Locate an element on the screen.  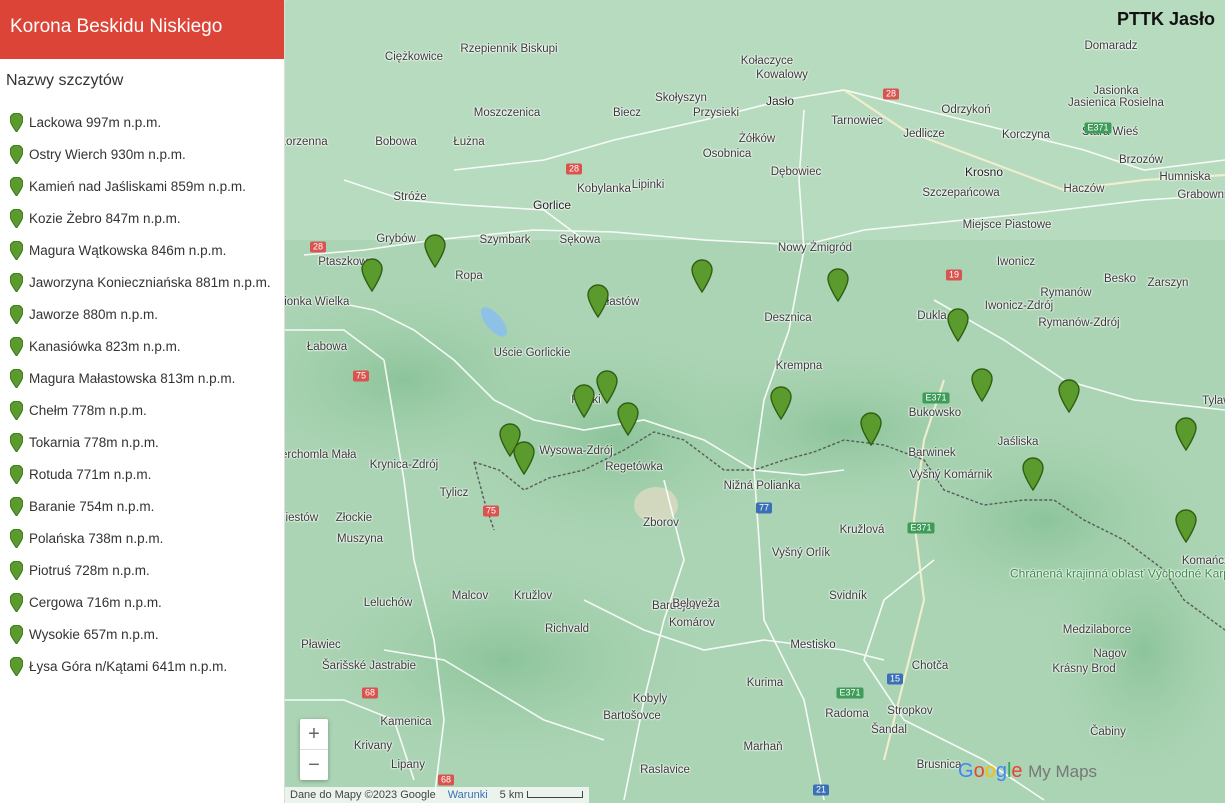
place-label: Krosno is located at coordinates (984, 172).